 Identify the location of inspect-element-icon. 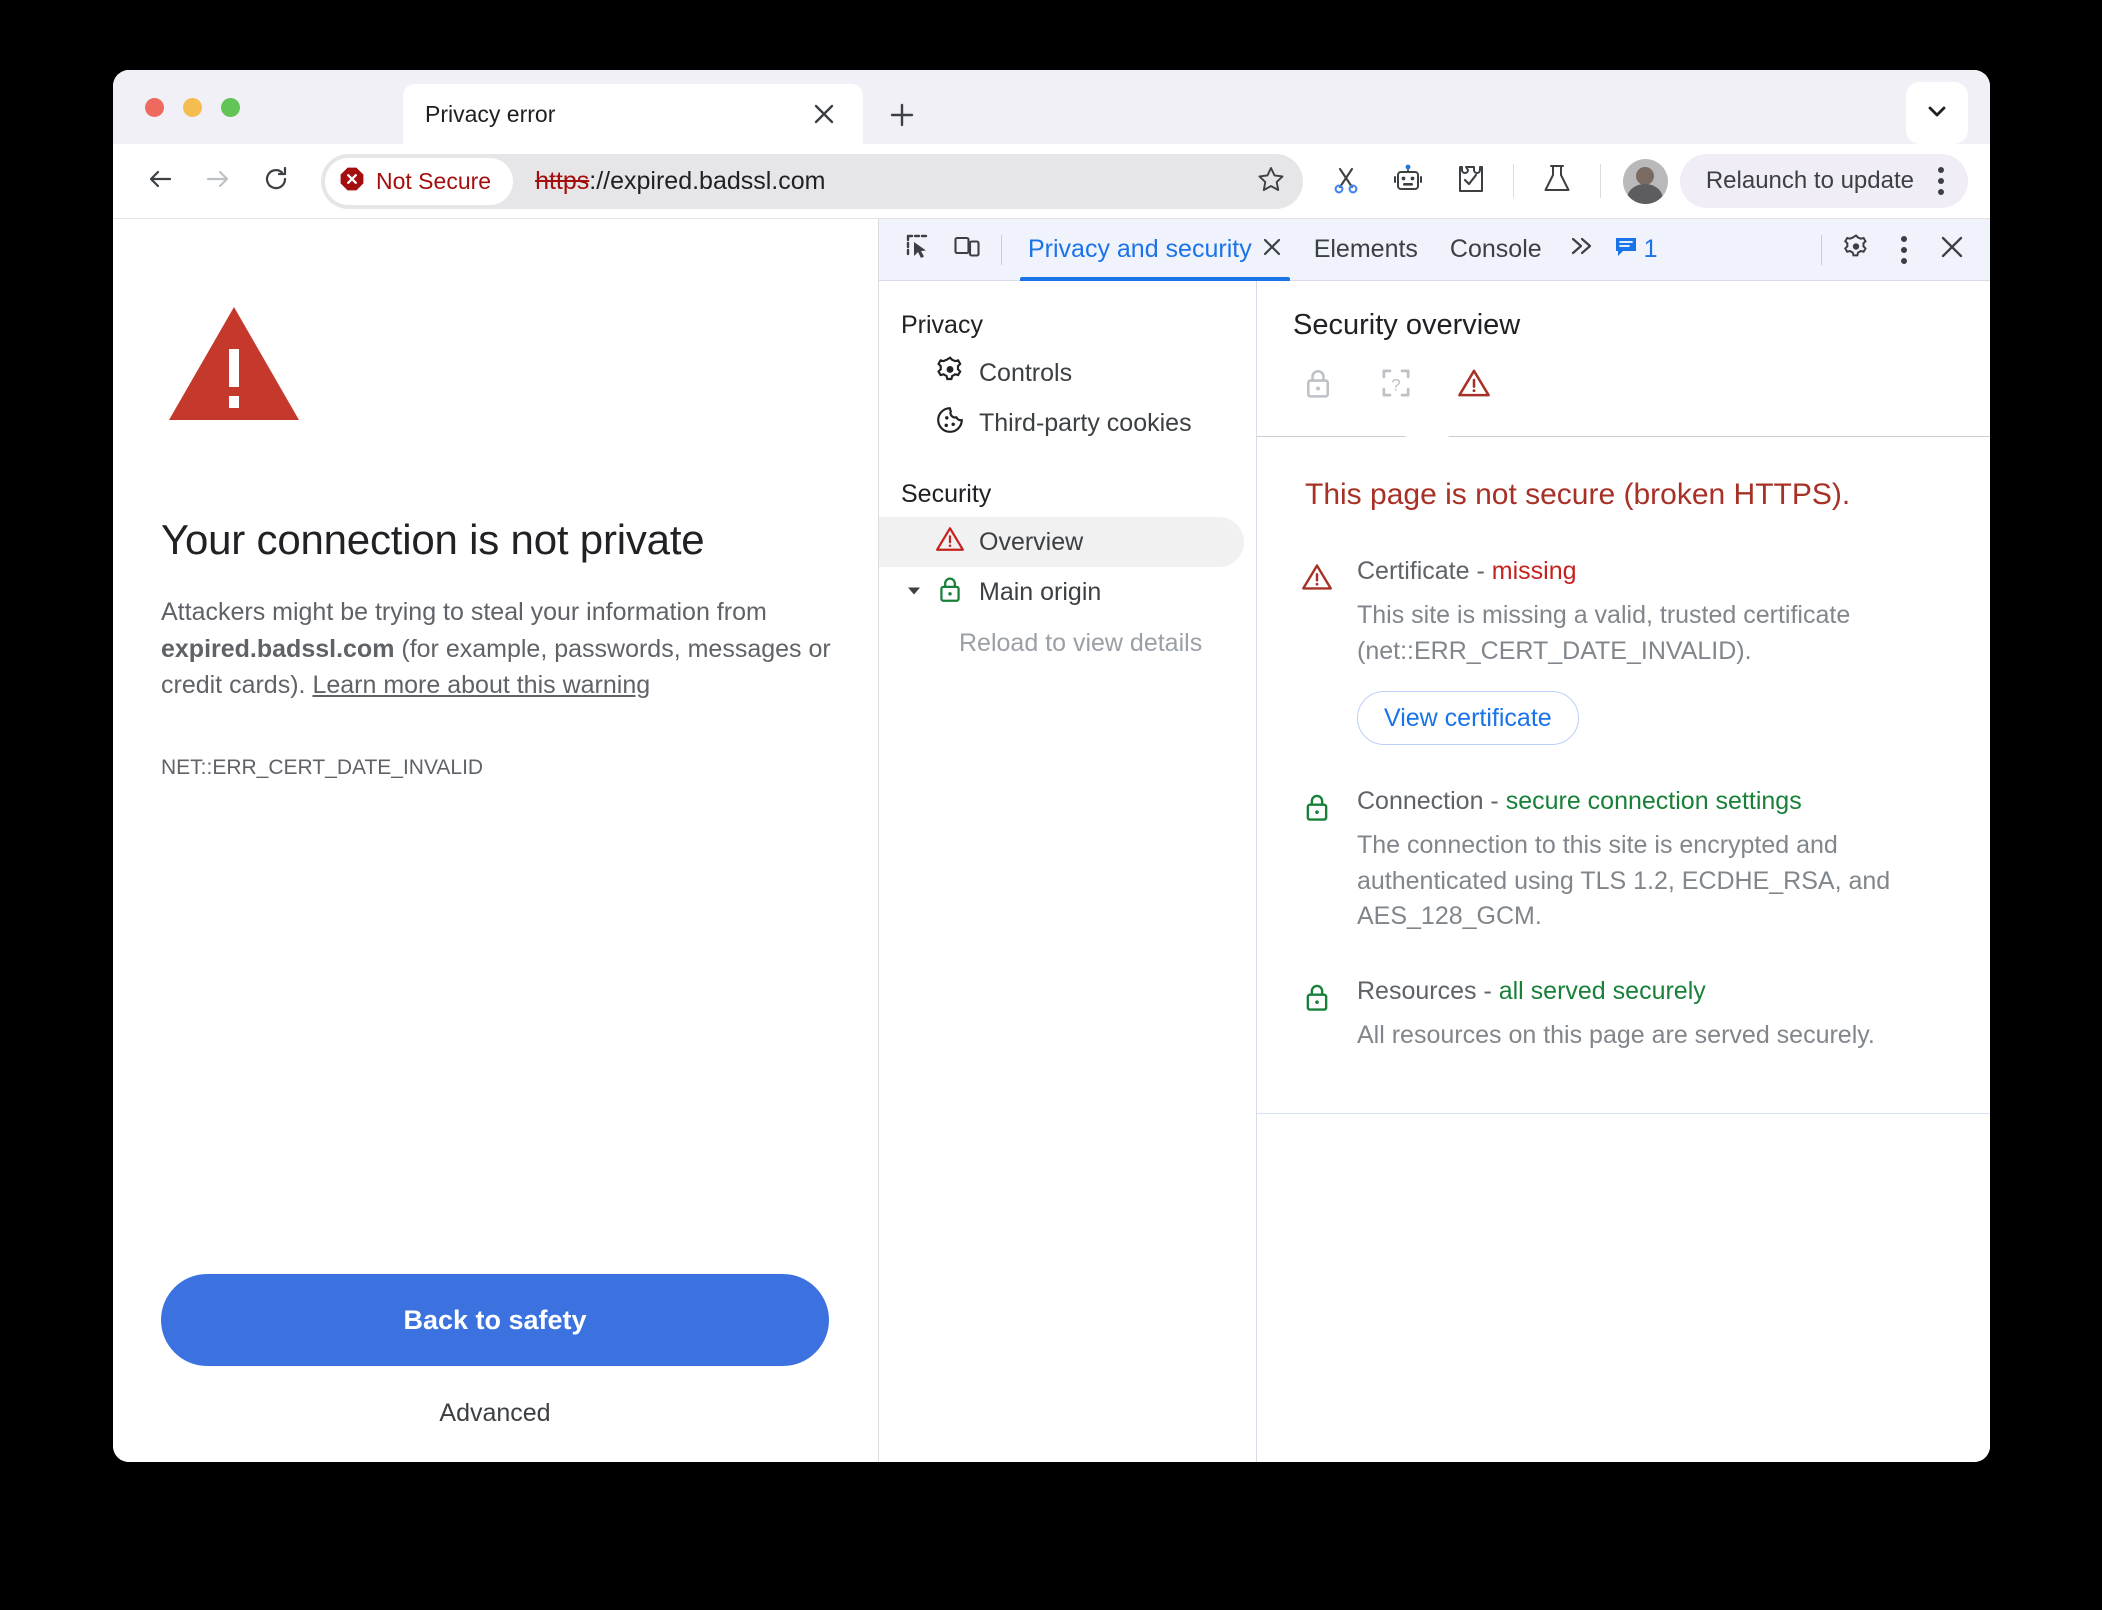
(919, 249).